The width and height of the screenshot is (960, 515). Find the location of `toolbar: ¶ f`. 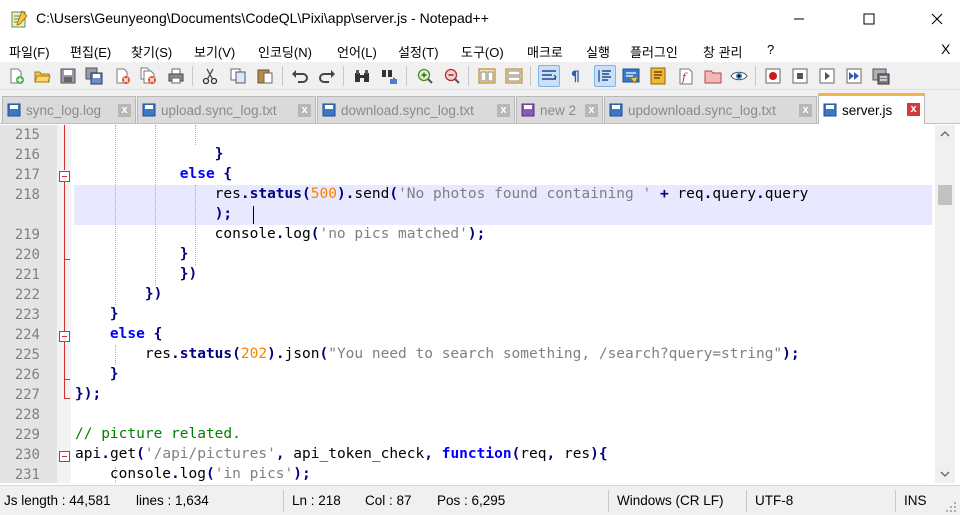

toolbar: ¶ f is located at coordinates (480, 76).